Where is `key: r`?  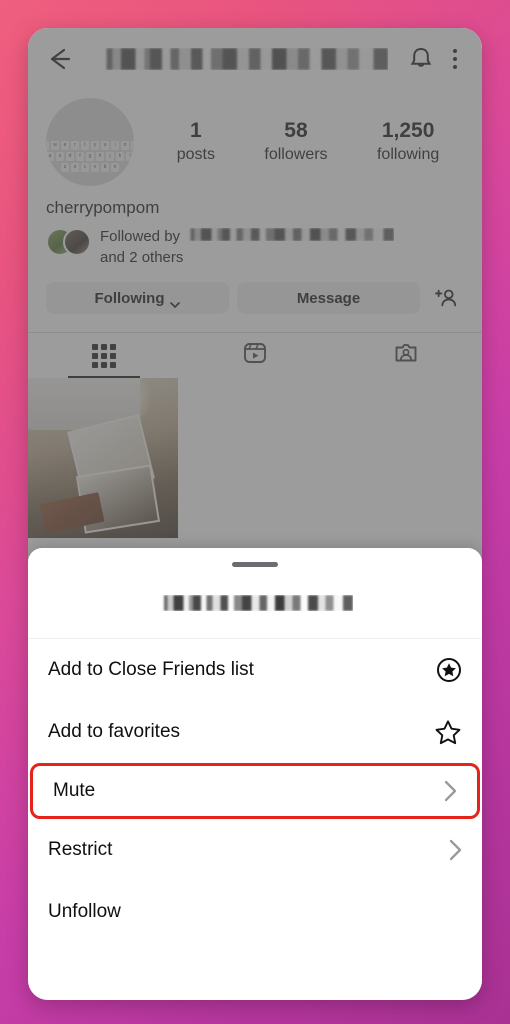
key: r is located at coordinates (75, 145).